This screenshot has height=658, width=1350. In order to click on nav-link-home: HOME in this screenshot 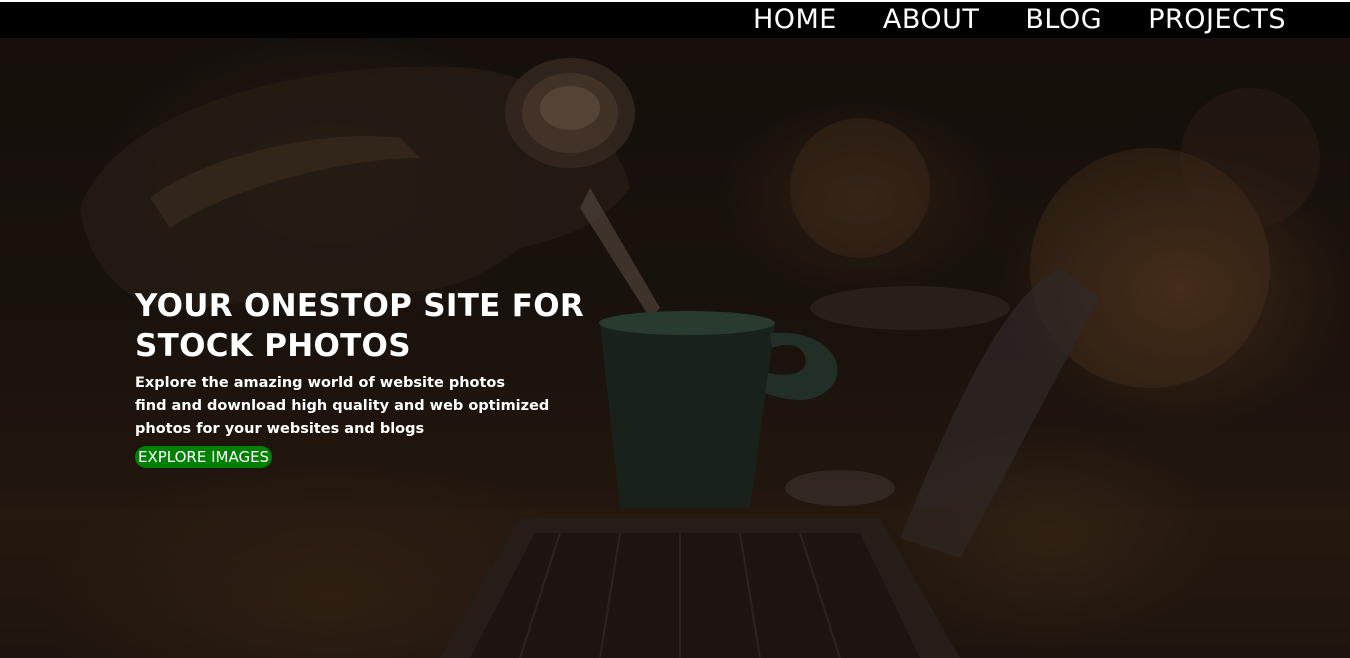, I will do `click(795, 19)`.